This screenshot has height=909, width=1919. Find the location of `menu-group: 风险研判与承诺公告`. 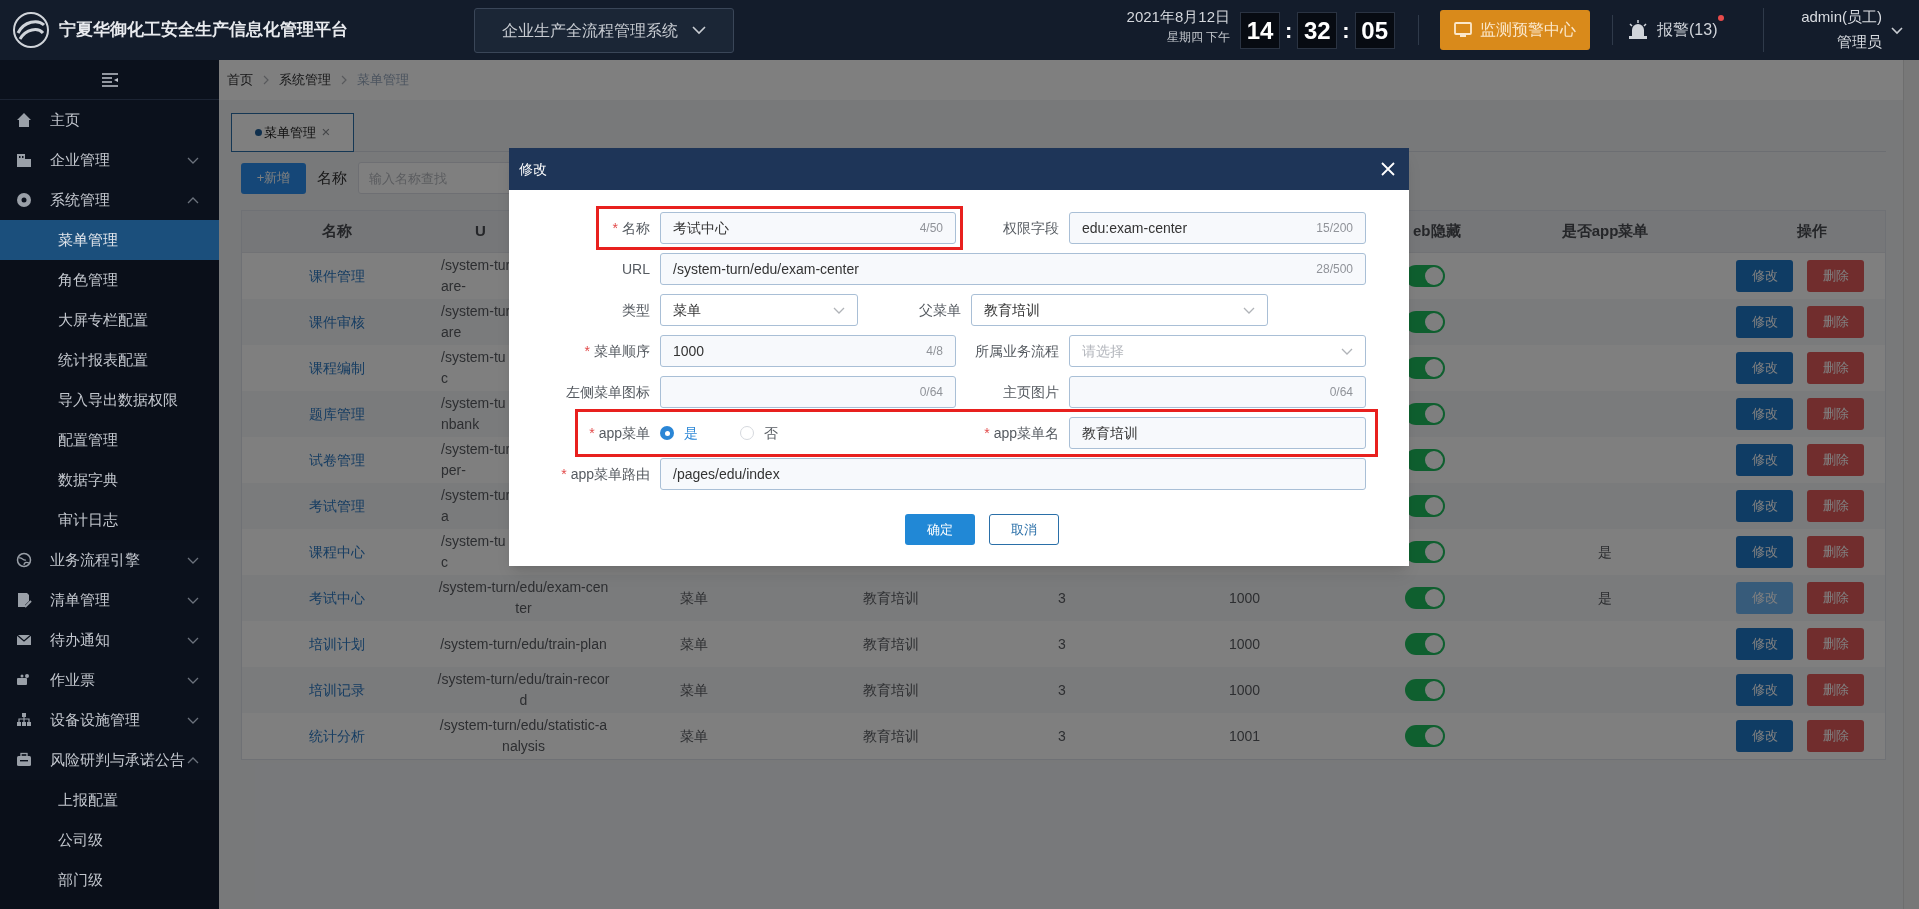

menu-group: 风险研判与承诺公告 is located at coordinates (109, 760).